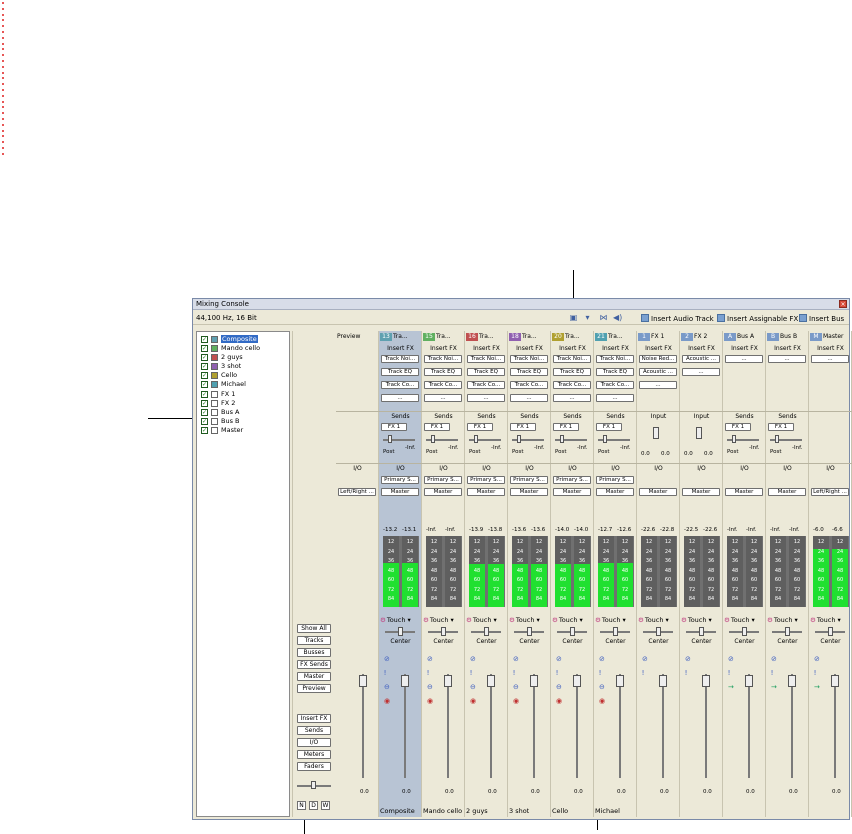  Describe the element at coordinates (245, 357) in the screenshot. I see `track-list-item: ✓ 2 guys` at that location.